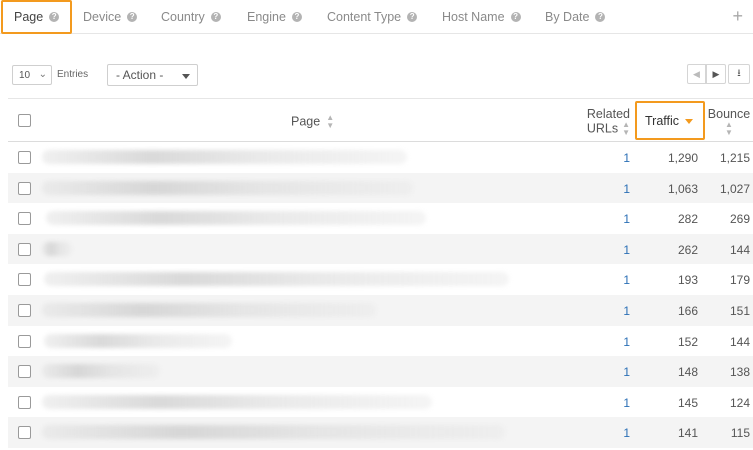  What do you see at coordinates (737, 16) in the screenshot?
I see `plus-icon: +` at bounding box center [737, 16].